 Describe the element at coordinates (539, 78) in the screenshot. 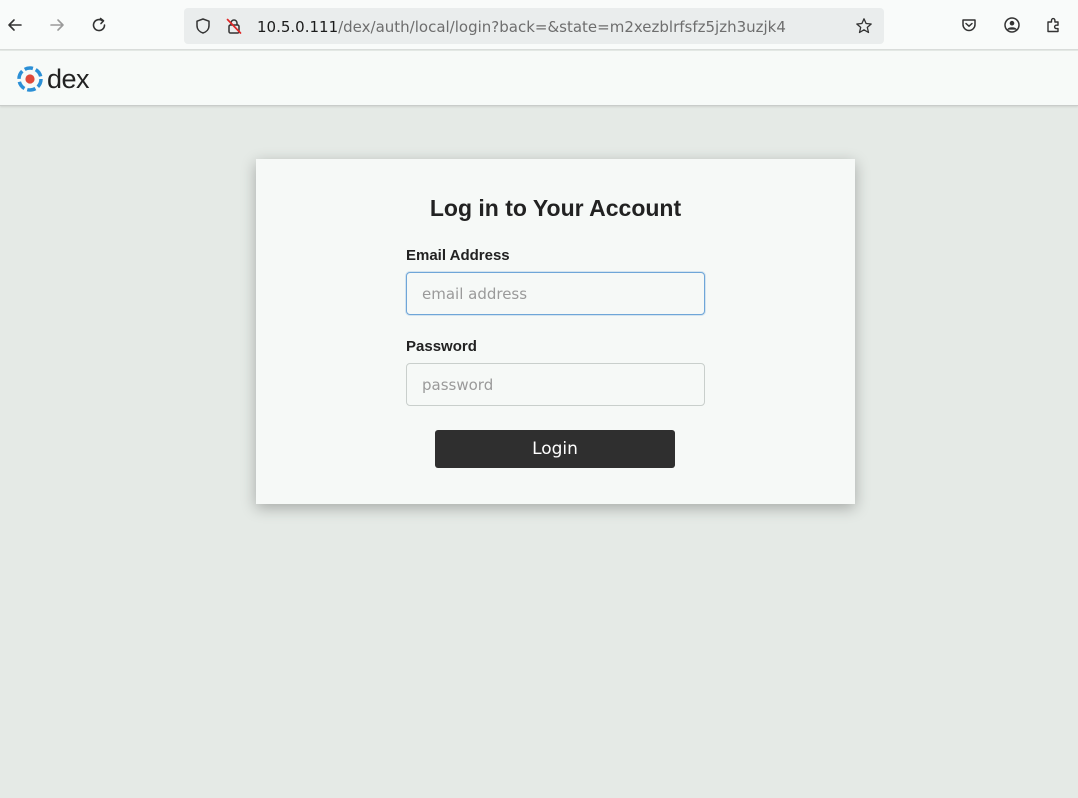

I see `app-header: dex` at that location.